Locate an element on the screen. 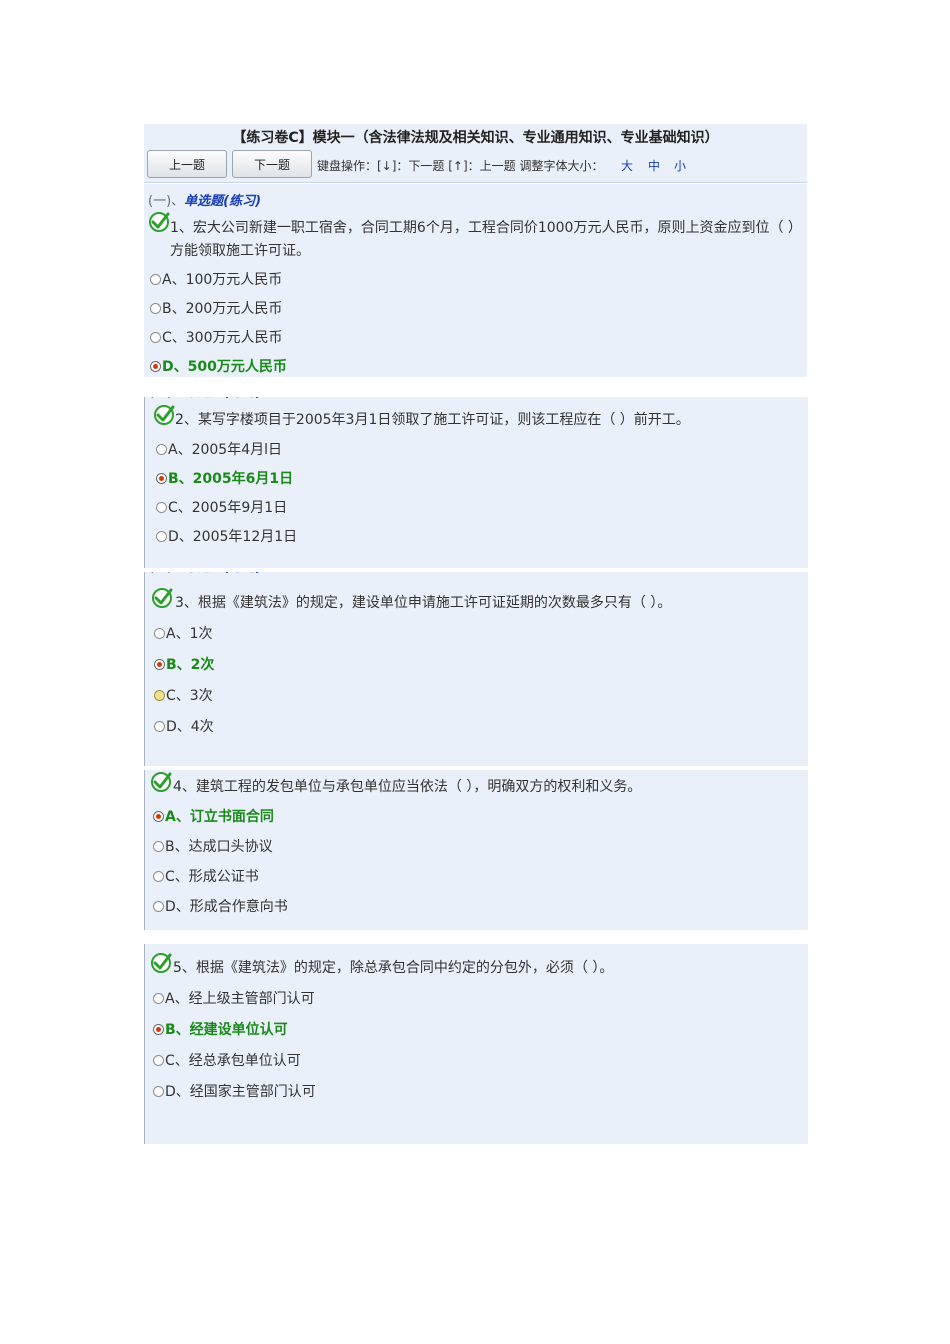 The height and width of the screenshot is (1344, 950). radio-hover-icon is located at coordinates (159, 695).